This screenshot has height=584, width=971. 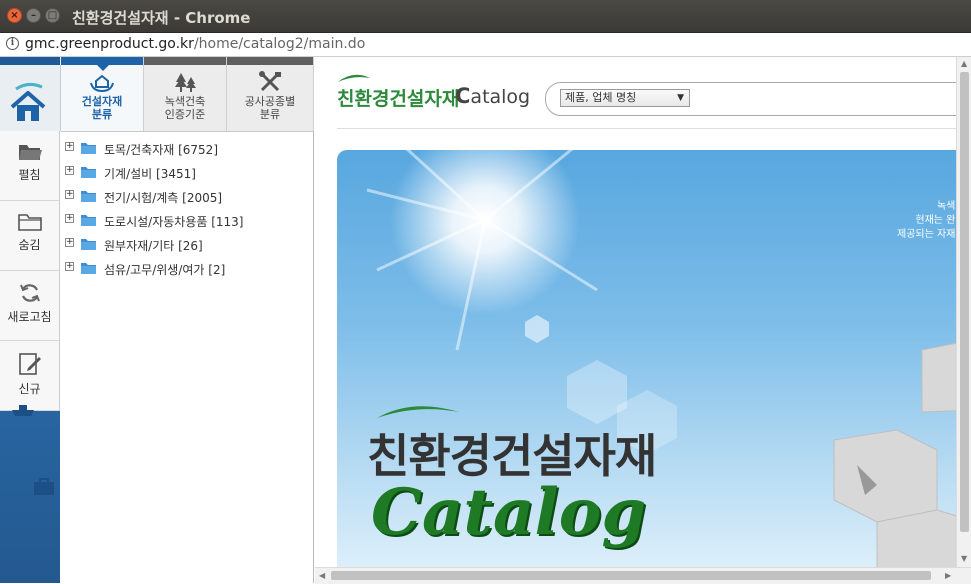 I want to click on logo-catalog-initial: C, so click(x=463, y=96).